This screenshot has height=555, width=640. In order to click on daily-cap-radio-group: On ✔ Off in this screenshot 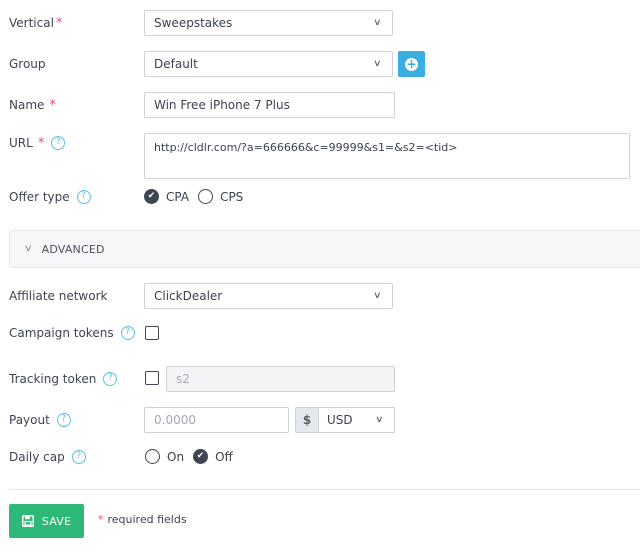, I will do `click(193, 456)`.